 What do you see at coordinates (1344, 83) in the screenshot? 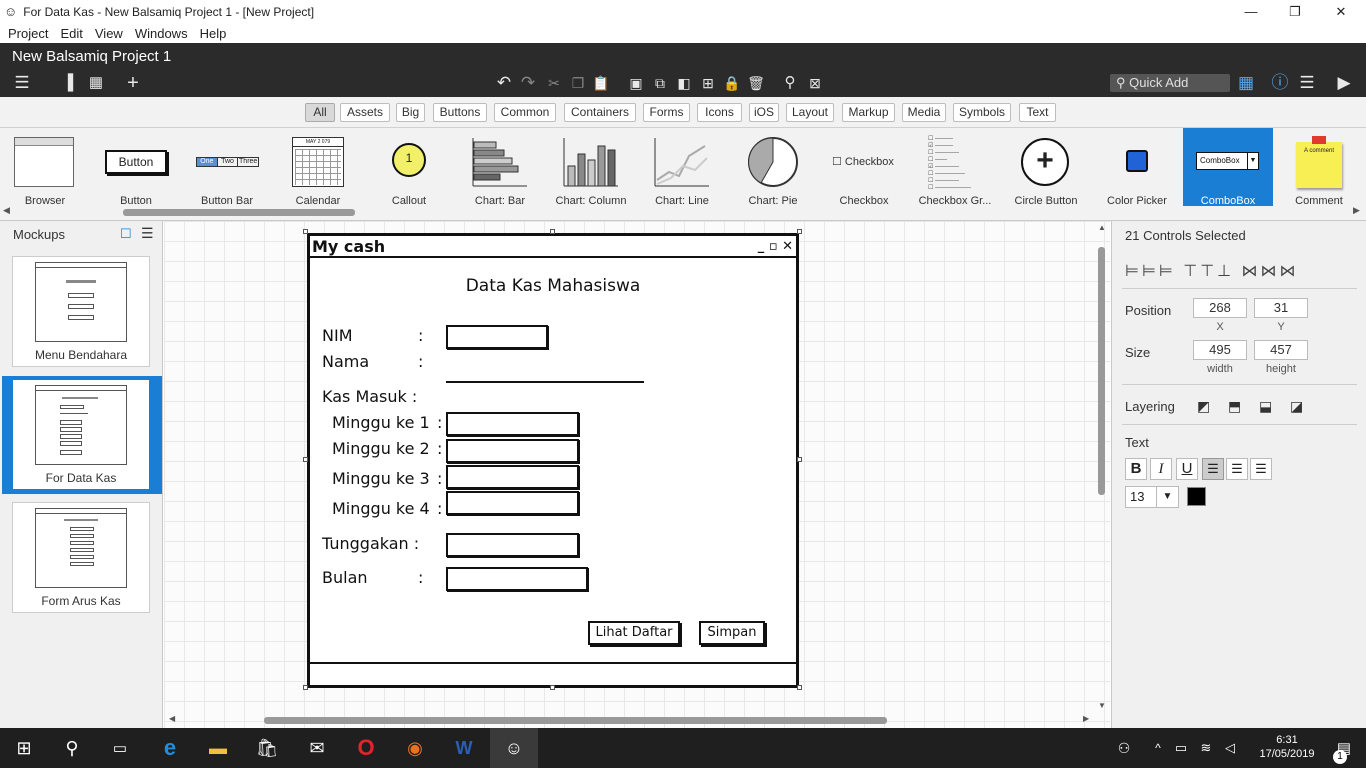
I see `presentation-icon: ▶` at bounding box center [1344, 83].